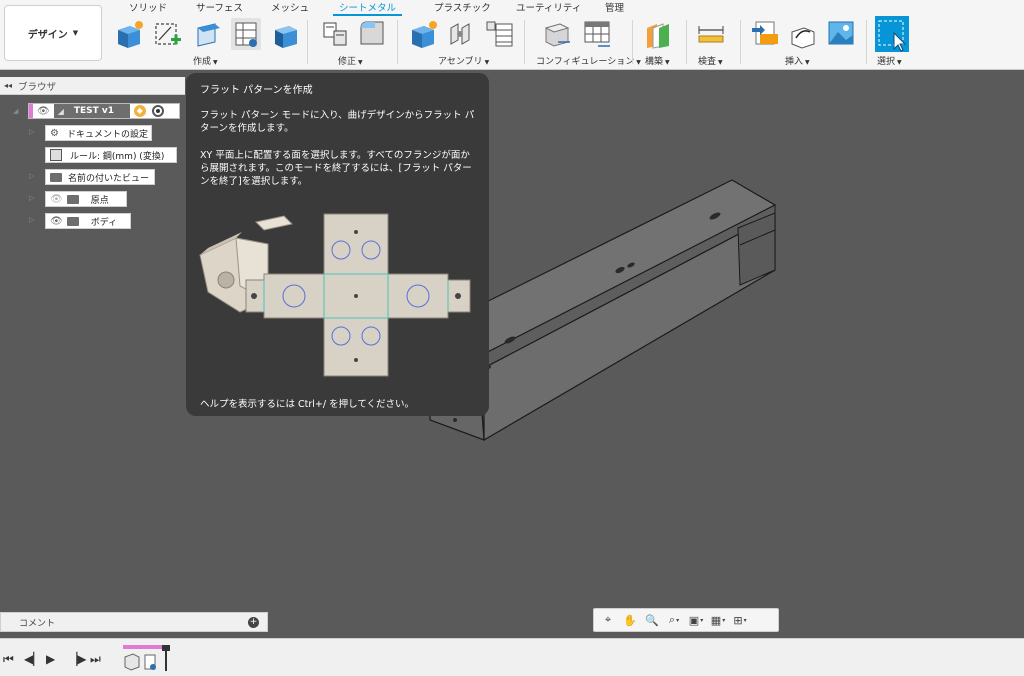  What do you see at coordinates (86, 199) in the screenshot?
I see `browser-item-origin: 👁 原点` at bounding box center [86, 199].